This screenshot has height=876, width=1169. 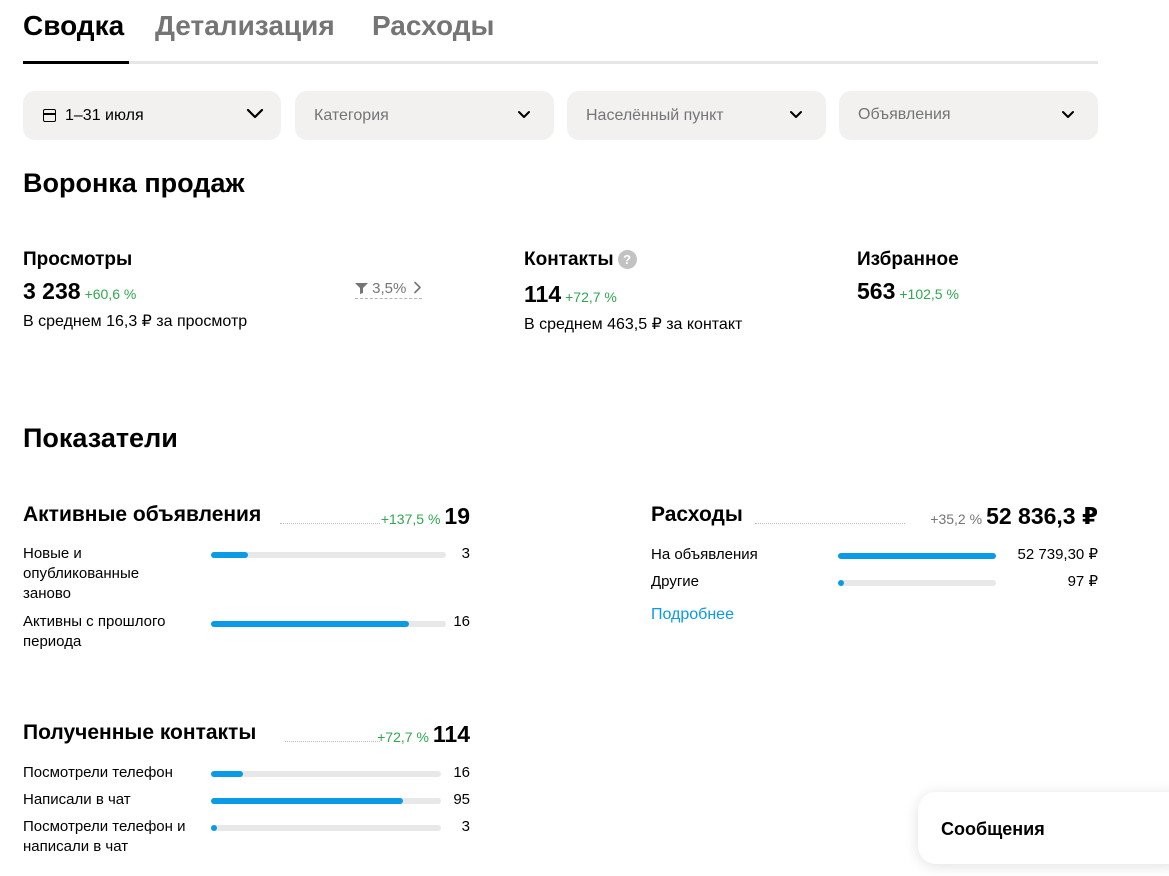 I want to click on contacts-value-row: 114 +72,7 %, so click(x=570, y=294).